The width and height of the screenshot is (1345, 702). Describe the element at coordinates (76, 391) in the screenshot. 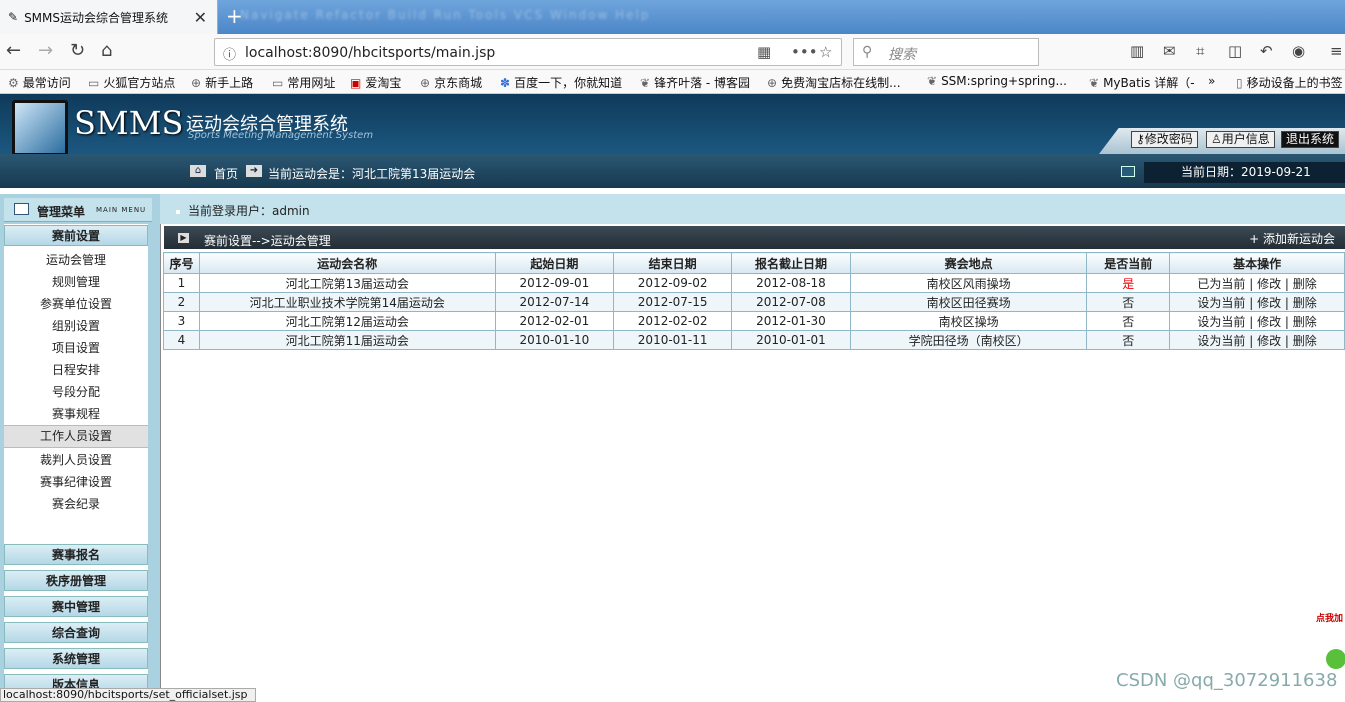

I see `sidebar-item-number-range: 号段分配` at that location.